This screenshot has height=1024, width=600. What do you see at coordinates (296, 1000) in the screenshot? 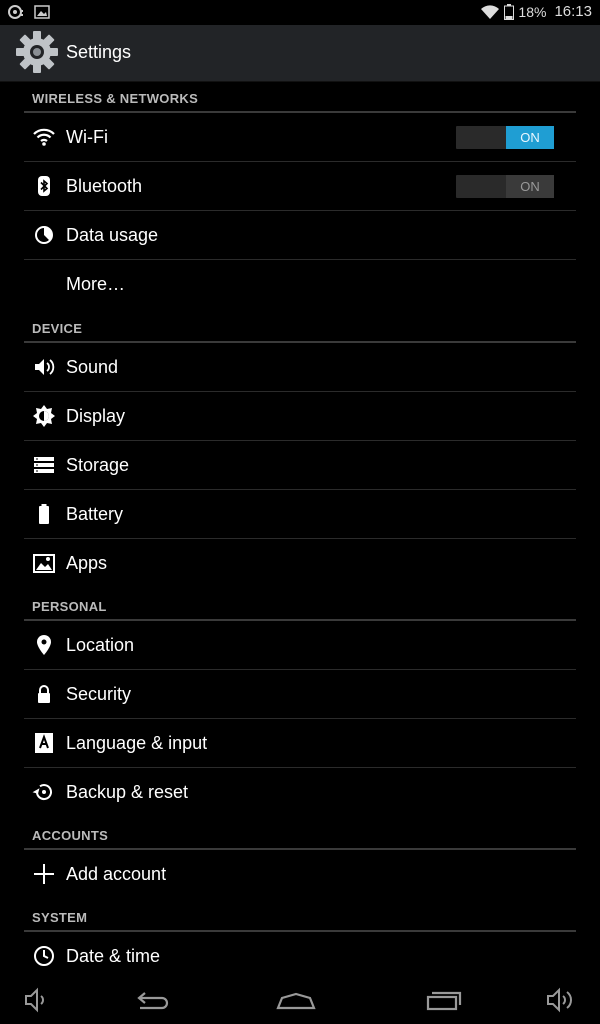
I see `home-icon` at bounding box center [296, 1000].